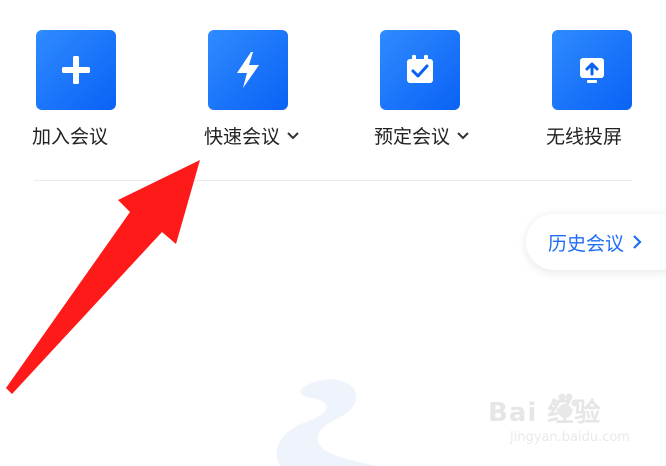  Describe the element at coordinates (103, 277) in the screenshot. I see `annotation-arrow-icon` at that location.